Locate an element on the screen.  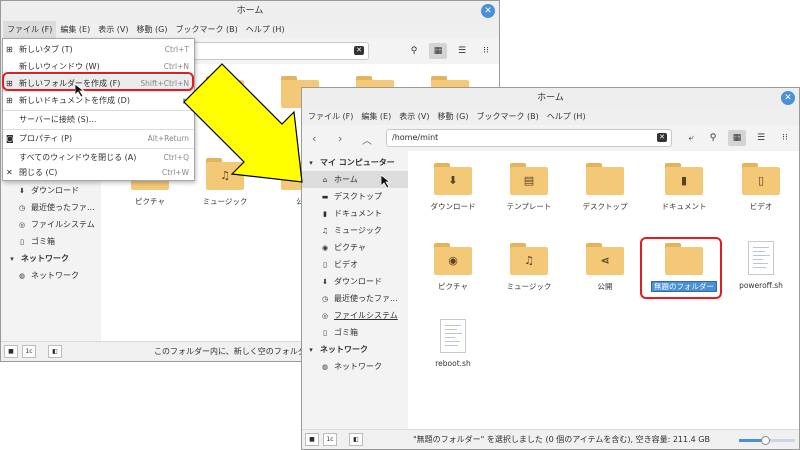
back-menu-view: 表示 (V) is located at coordinates (113, 29).